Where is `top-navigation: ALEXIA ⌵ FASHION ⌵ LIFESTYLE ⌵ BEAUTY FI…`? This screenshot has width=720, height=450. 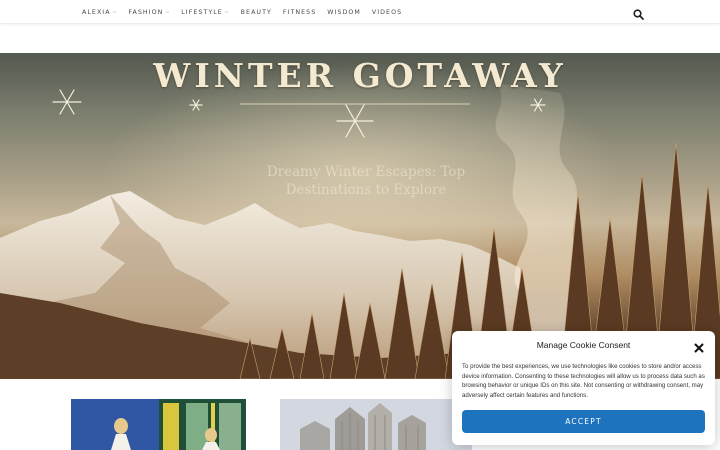 top-navigation: ALEXIA ⌵ FASHION ⌵ LIFESTYLE ⌵ BEAUTY FI… is located at coordinates (360, 12).